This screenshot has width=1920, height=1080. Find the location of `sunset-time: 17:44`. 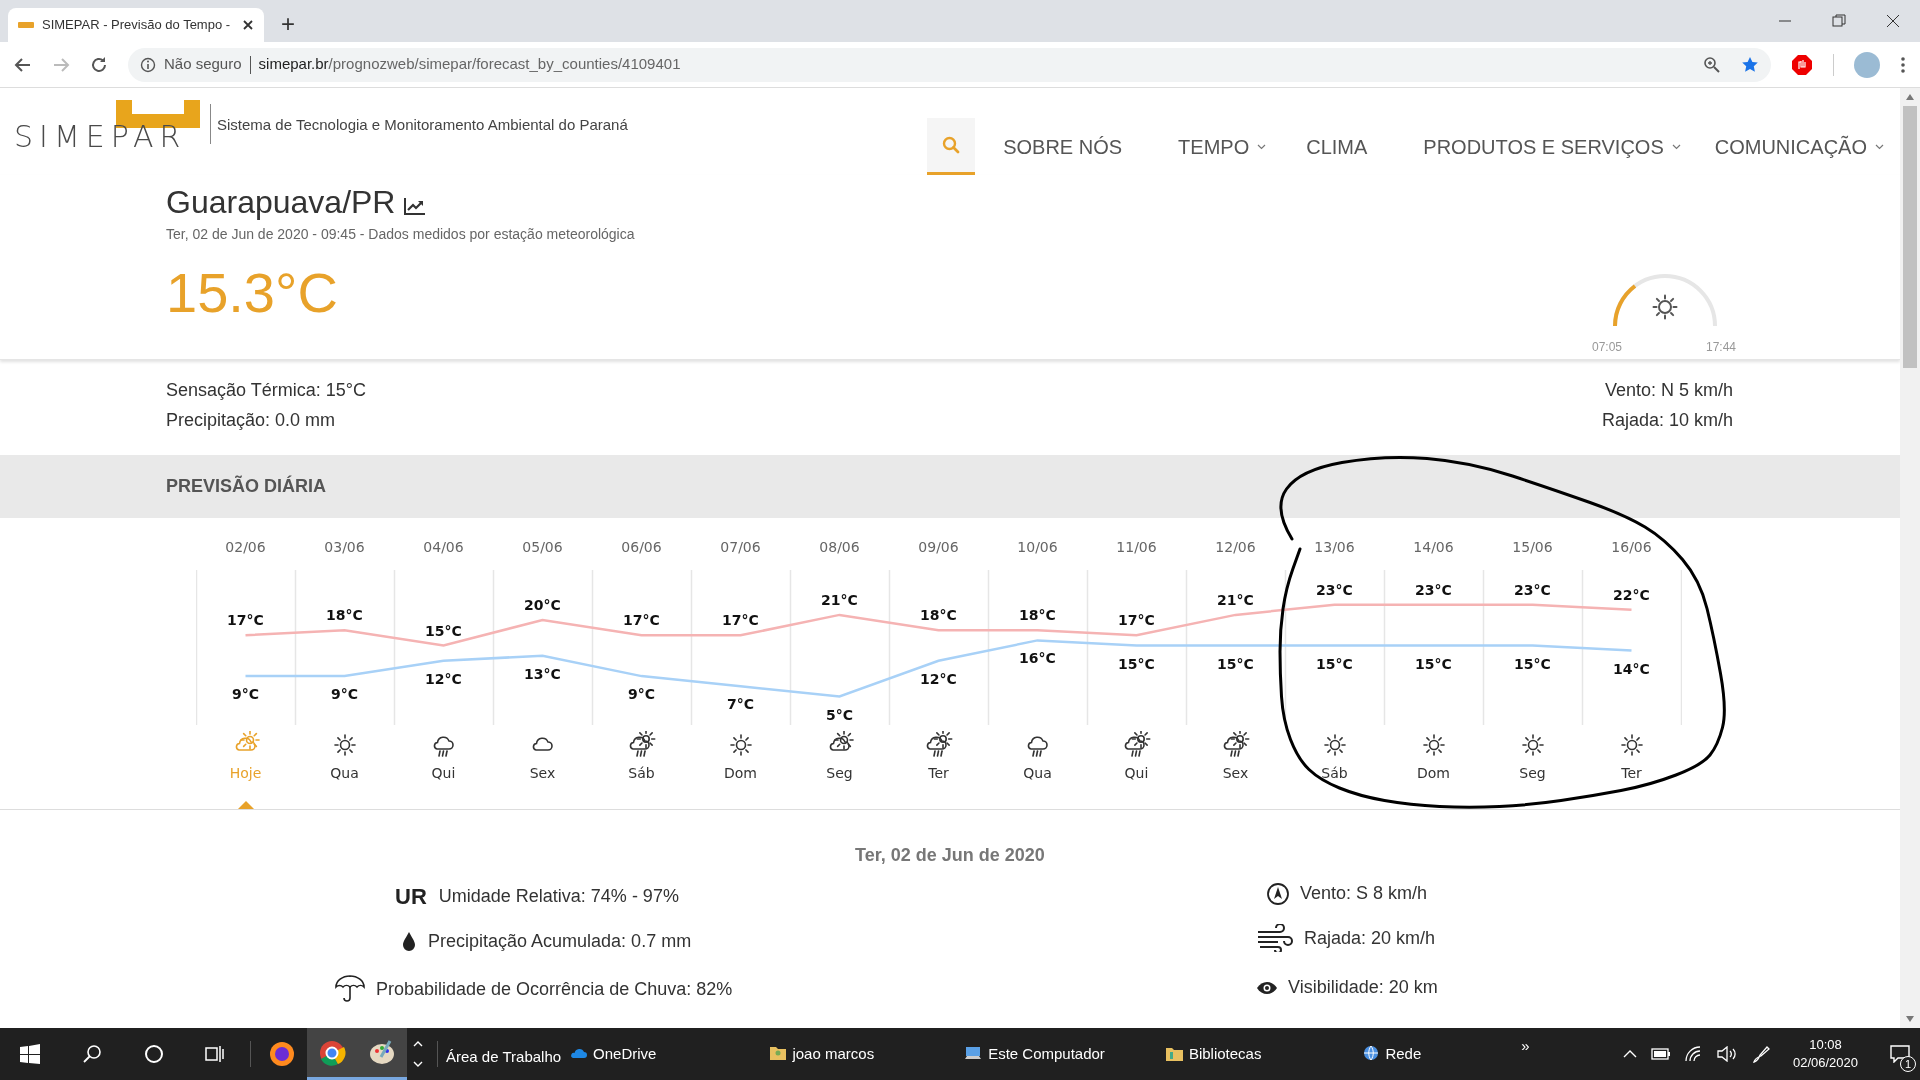

sunset-time: 17:44 is located at coordinates (1720, 347).